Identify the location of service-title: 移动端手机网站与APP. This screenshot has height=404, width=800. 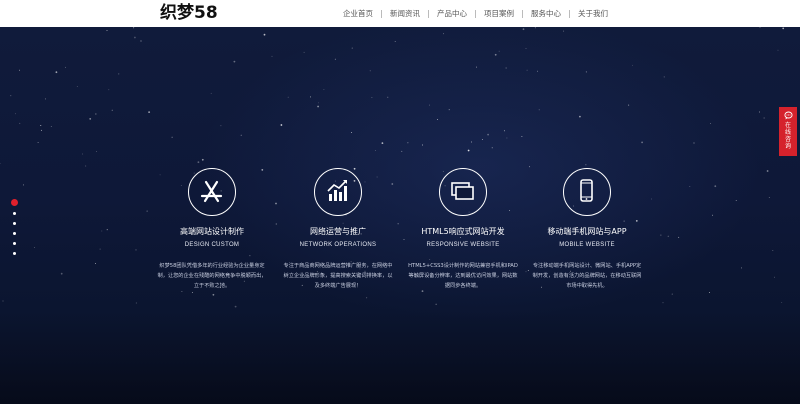
(587, 231).